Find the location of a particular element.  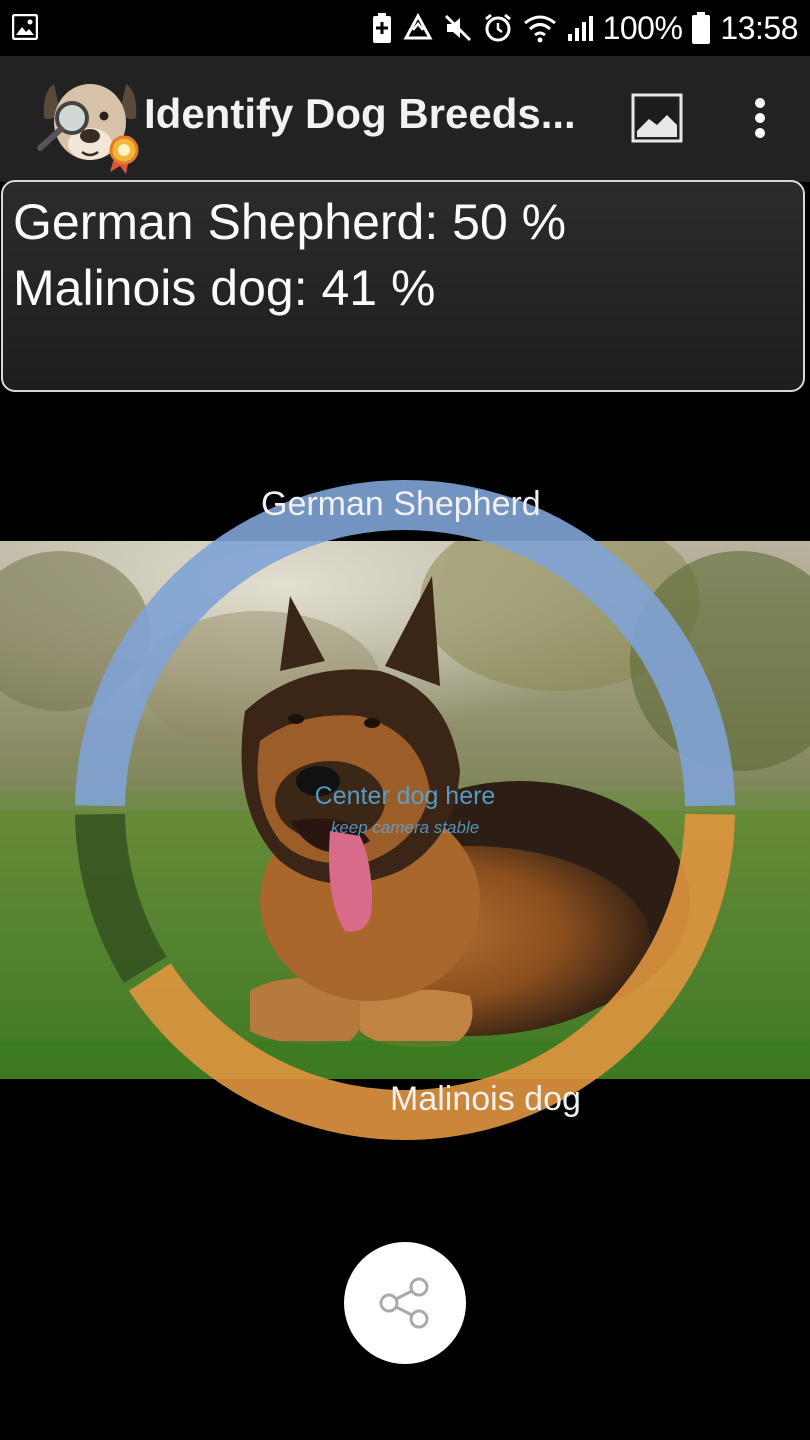

center-dog-hint: Center dog here is located at coordinates (405, 796).